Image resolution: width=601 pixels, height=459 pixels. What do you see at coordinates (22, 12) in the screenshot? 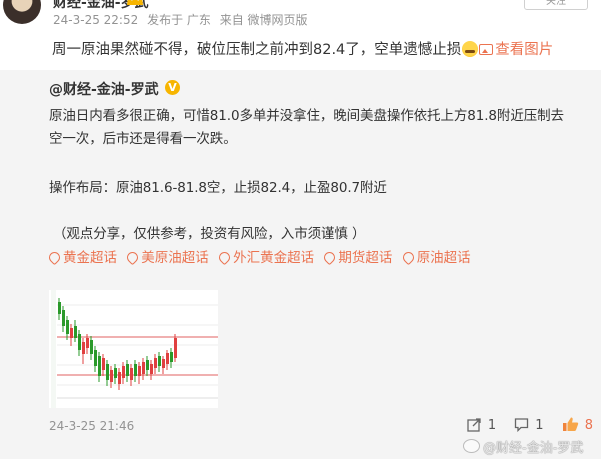
I see `avatar` at bounding box center [22, 12].